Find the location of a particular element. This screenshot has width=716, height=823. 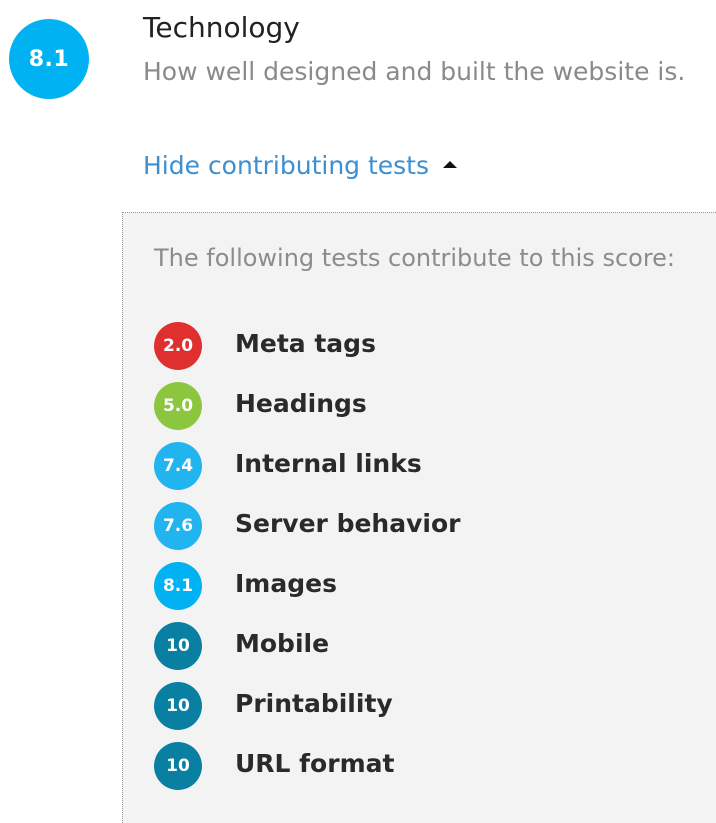

test-item-server-behavior: 7.6 Server behavior is located at coordinates (307, 523).